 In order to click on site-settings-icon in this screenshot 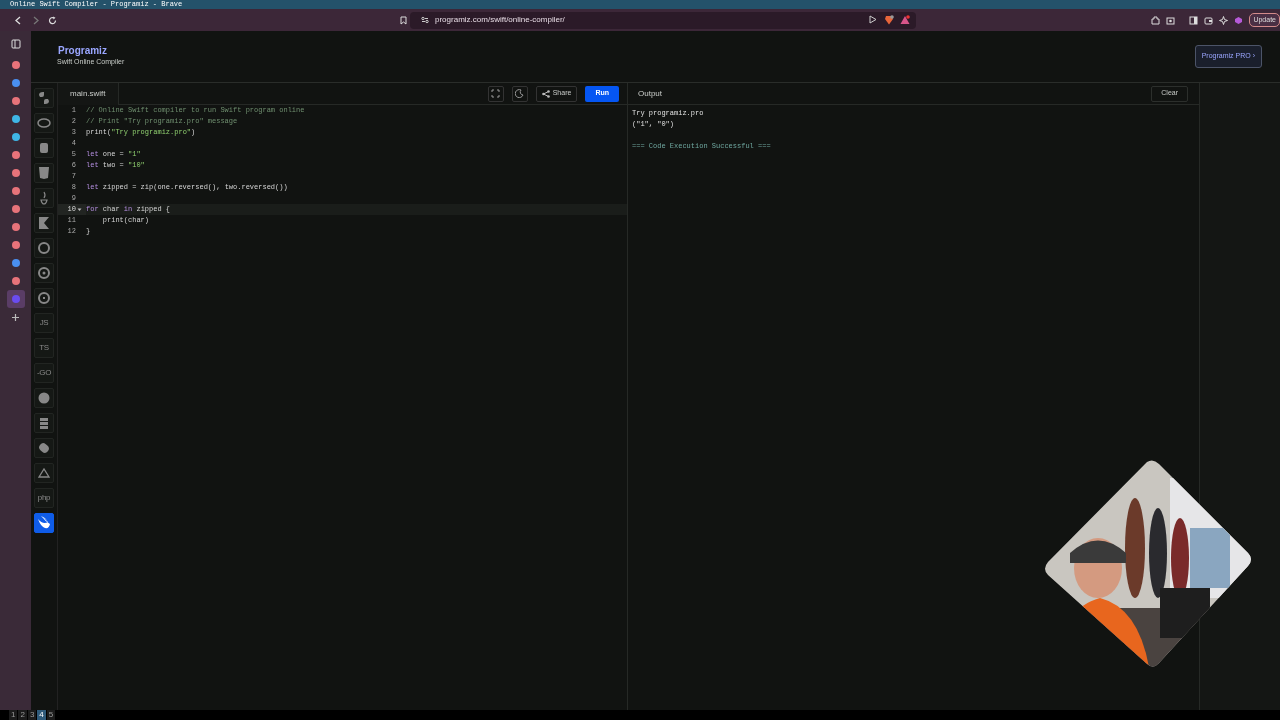, I will do `click(425, 20)`.